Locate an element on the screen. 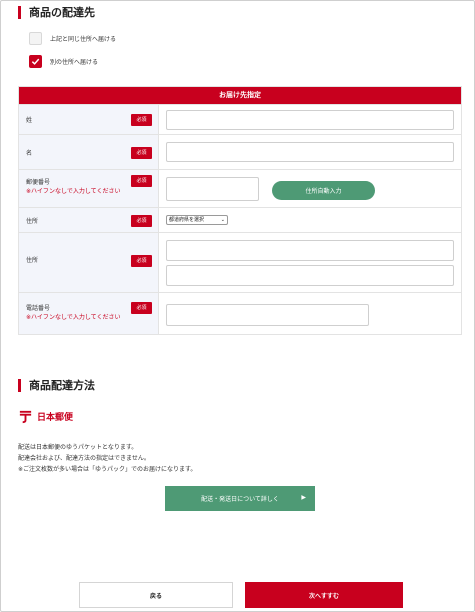 The height and width of the screenshot is (612, 475). option-other-address: 別の住所へ届ける is located at coordinates (63, 61).